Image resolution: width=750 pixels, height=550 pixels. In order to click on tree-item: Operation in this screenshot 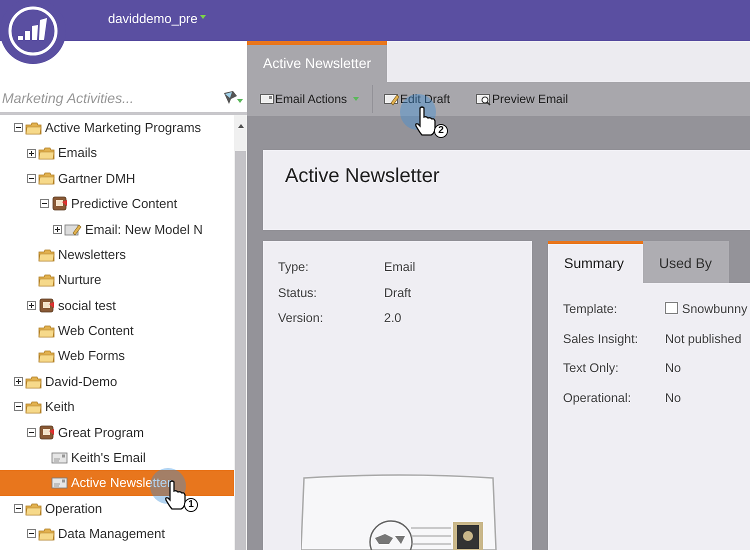, I will do `click(52, 509)`.